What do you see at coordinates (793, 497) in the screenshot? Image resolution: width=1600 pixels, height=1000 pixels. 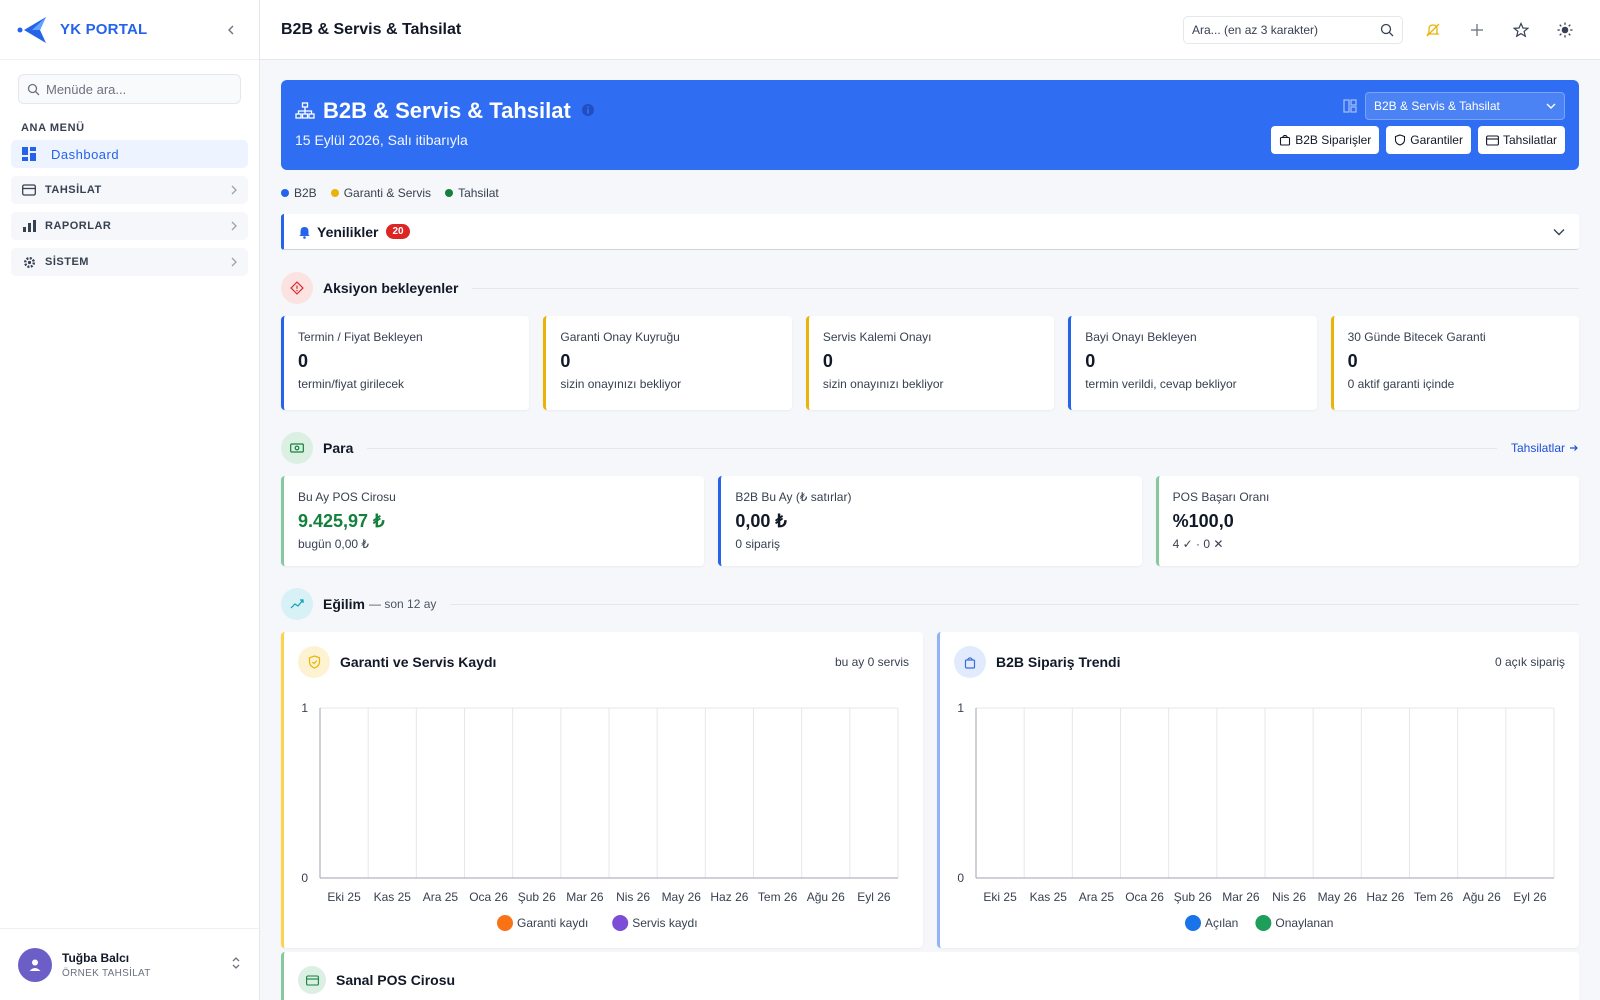 I see `kpi-label: B2B Bu Ay (₺ satırlar)` at bounding box center [793, 497].